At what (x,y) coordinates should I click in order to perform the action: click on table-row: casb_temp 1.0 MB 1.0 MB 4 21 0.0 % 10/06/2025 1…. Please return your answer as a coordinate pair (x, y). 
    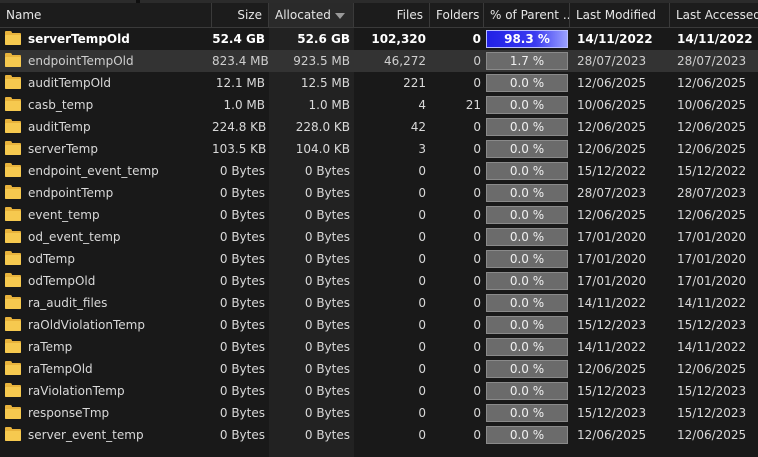
    Looking at the image, I should click on (379, 105).